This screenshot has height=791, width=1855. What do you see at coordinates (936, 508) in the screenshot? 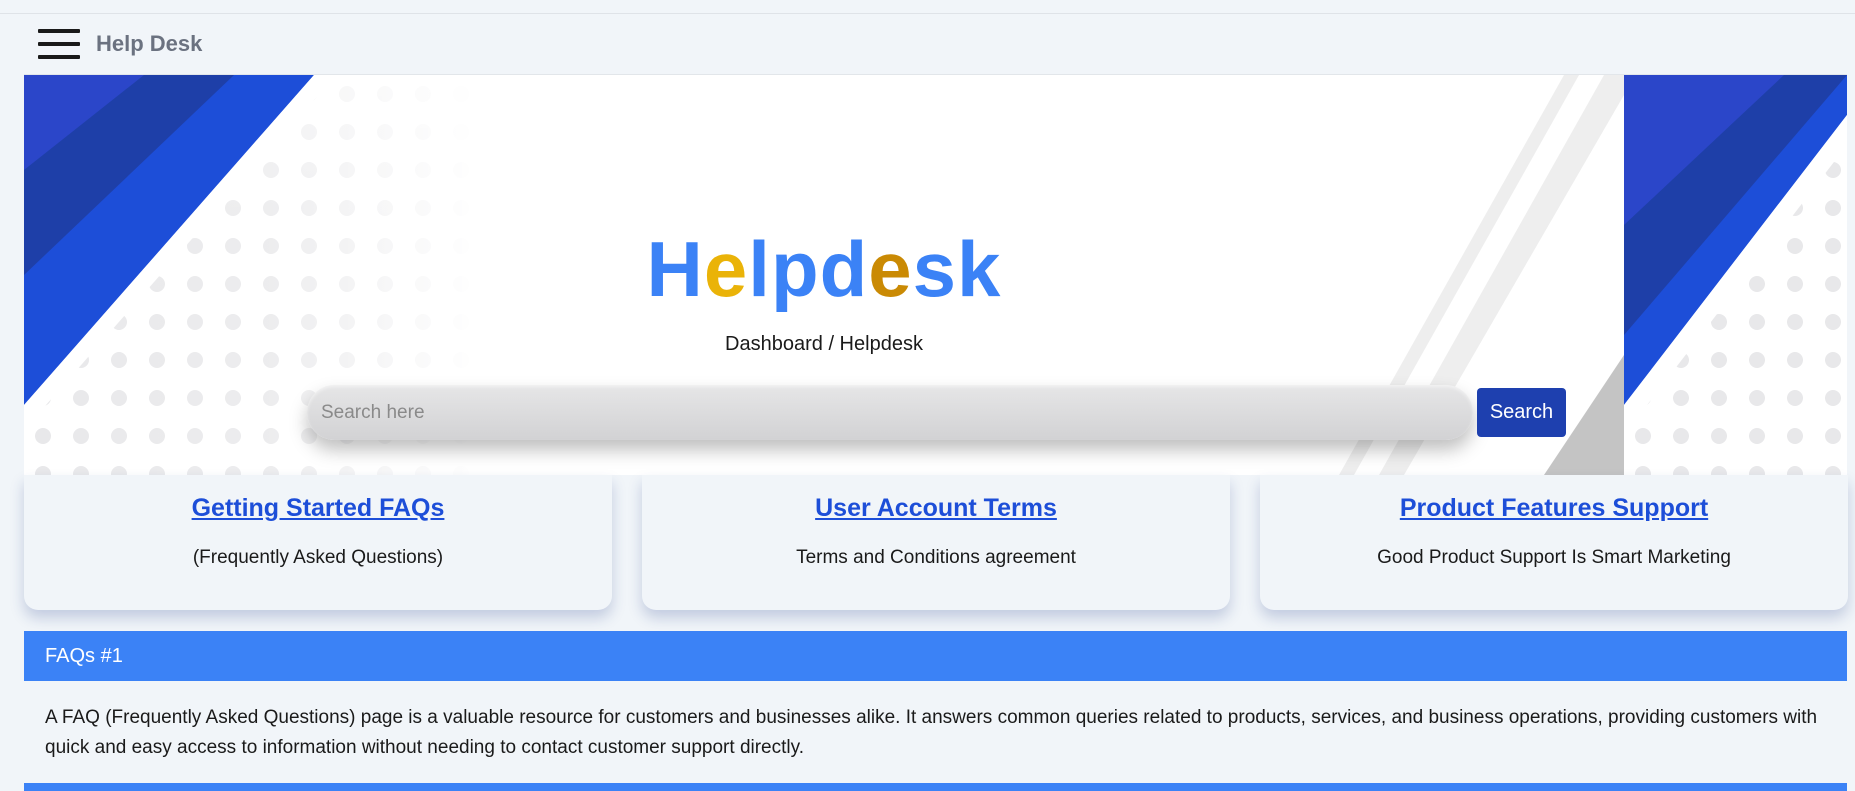
I see `card-title-link: User Account Terms` at bounding box center [936, 508].